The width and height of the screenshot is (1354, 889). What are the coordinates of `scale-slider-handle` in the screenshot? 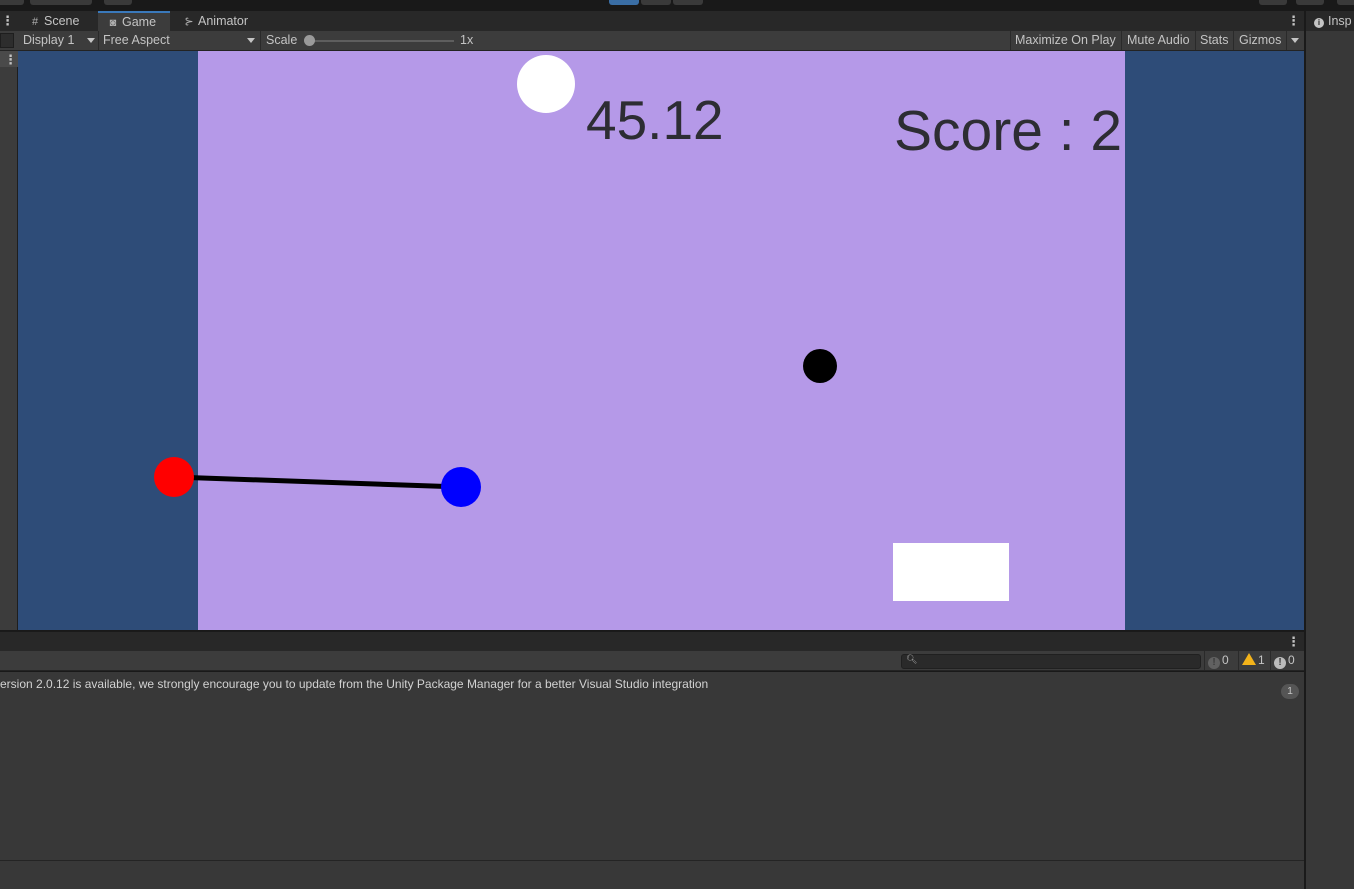 It's located at (309, 40).